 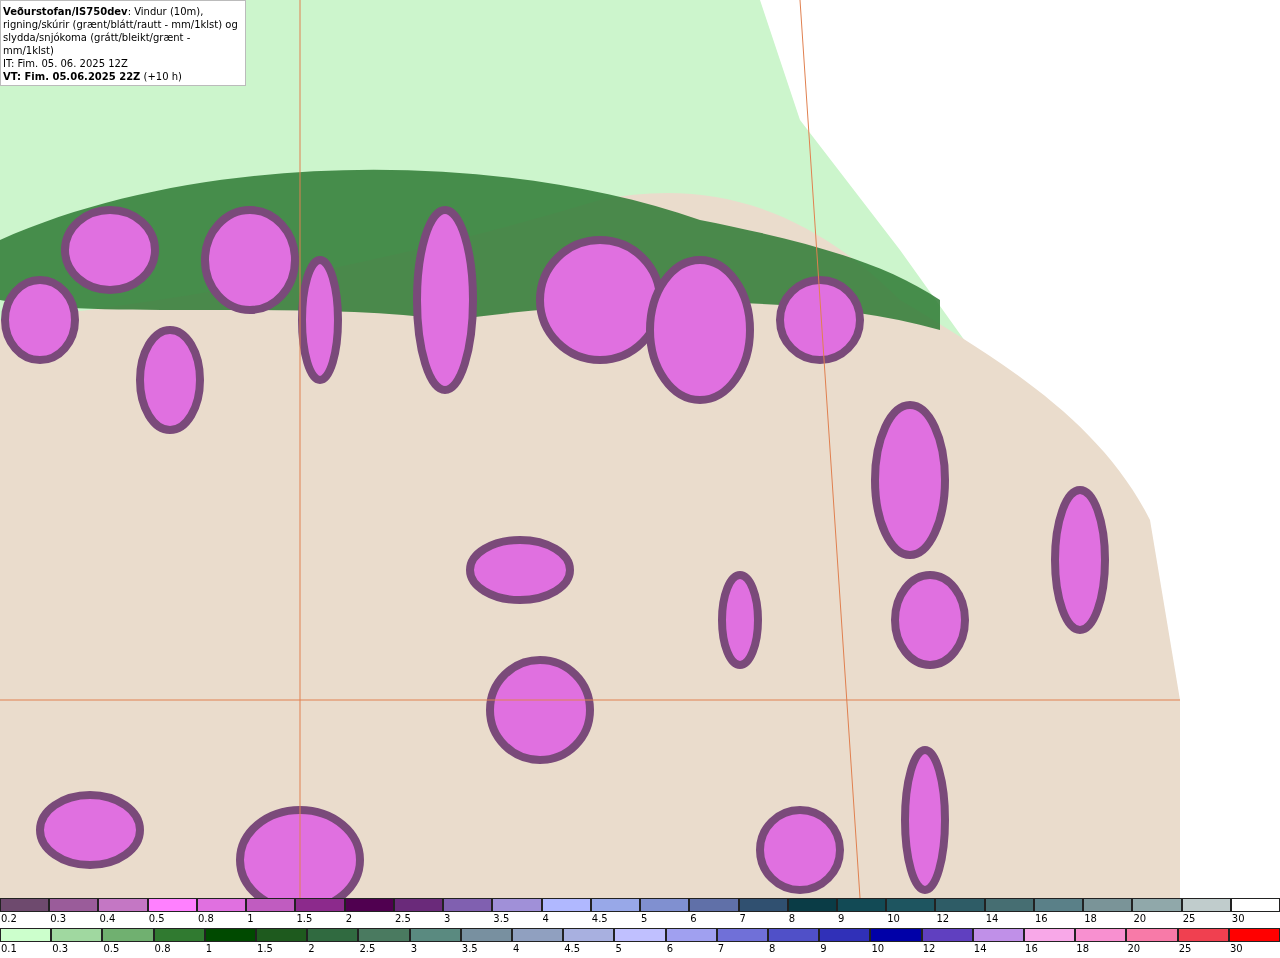 What do you see at coordinates (9, 919) in the screenshot?
I see `legend-label: 0.2` at bounding box center [9, 919].